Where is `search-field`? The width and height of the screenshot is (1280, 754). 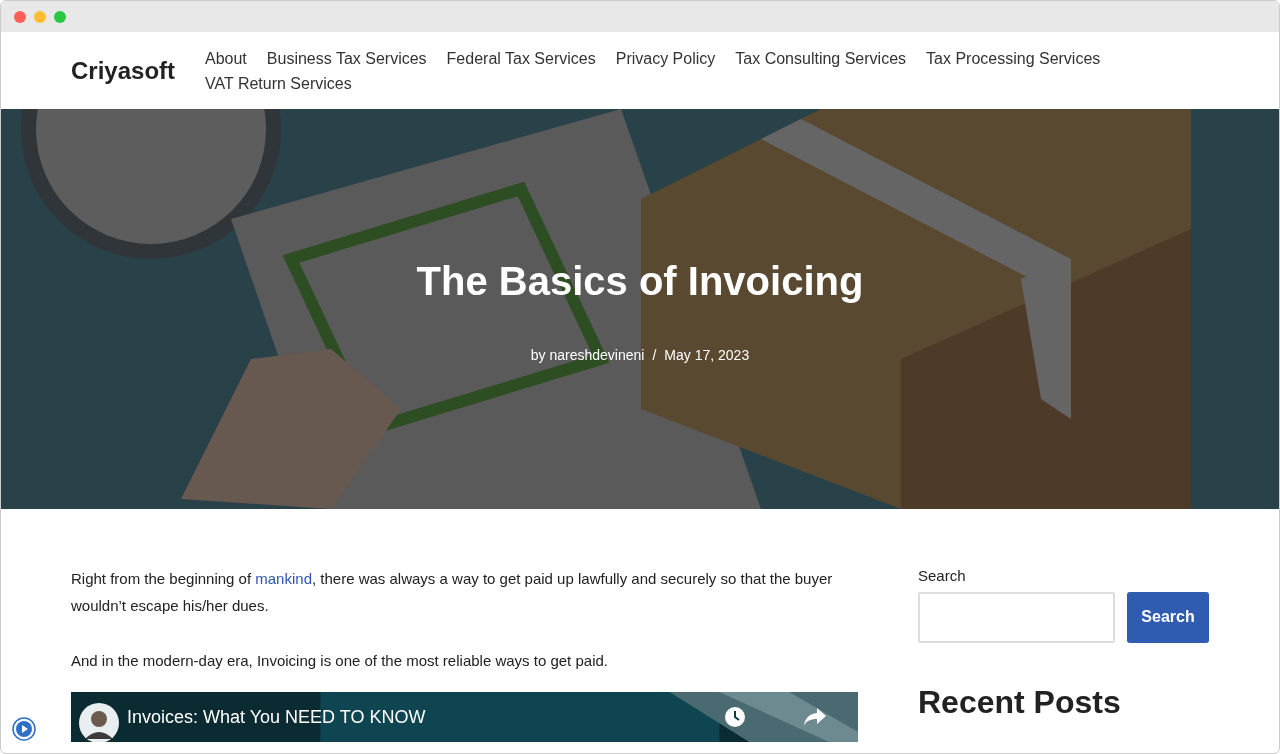 search-field is located at coordinates (1016, 617).